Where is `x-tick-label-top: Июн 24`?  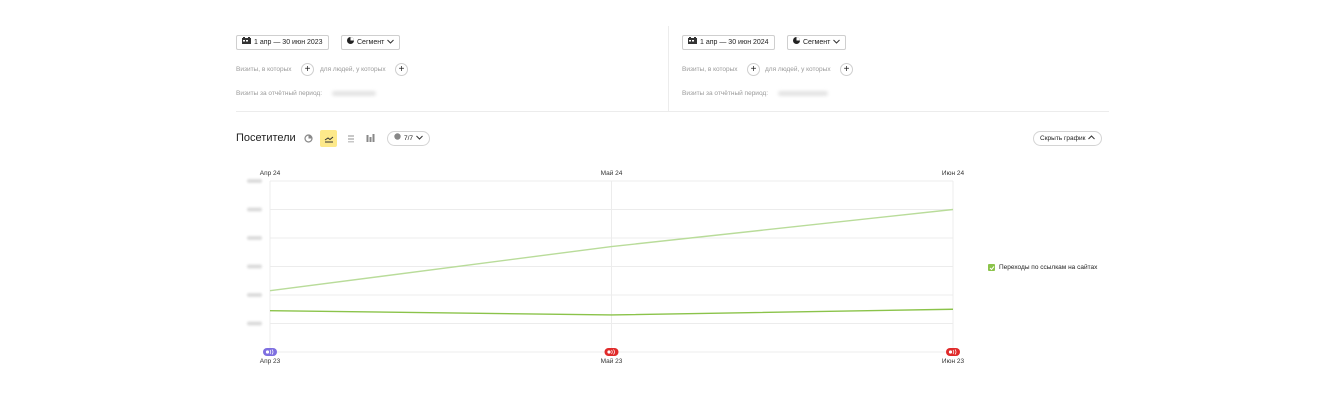 x-tick-label-top: Июн 24 is located at coordinates (953, 173).